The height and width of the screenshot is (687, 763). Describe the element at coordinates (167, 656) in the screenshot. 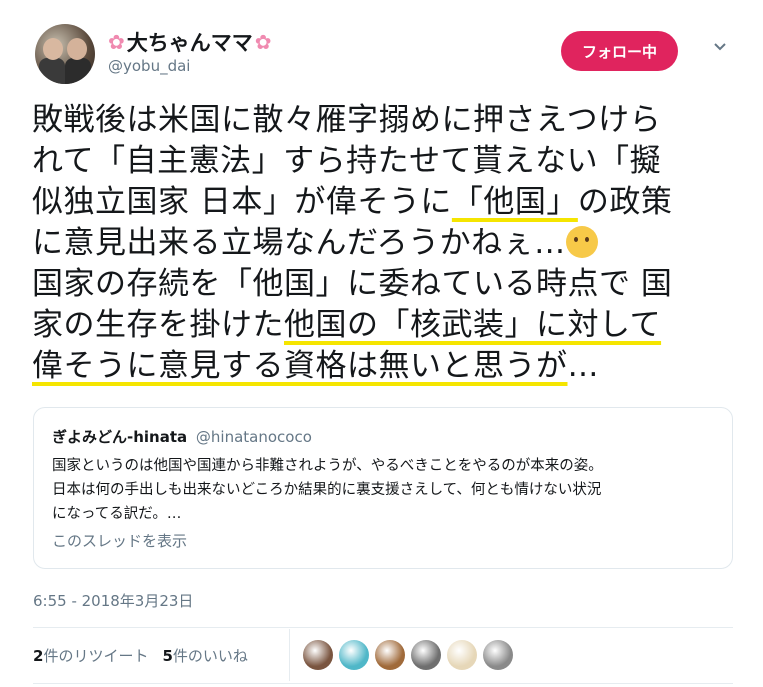

I see `likes-count: 5` at that location.